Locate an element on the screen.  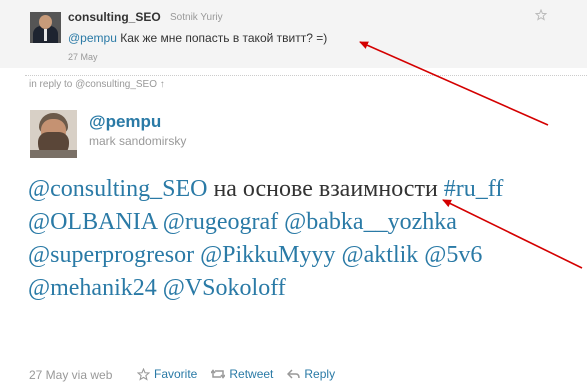
reply-to-fullname: Sotnik Yuriy is located at coordinates (196, 17).